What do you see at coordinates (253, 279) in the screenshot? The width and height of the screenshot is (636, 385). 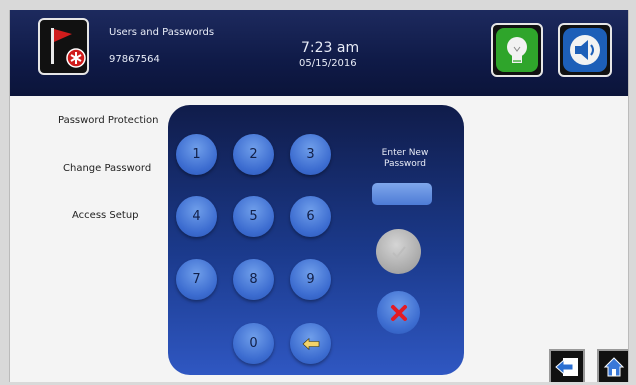 I see `key-8: 8` at bounding box center [253, 279].